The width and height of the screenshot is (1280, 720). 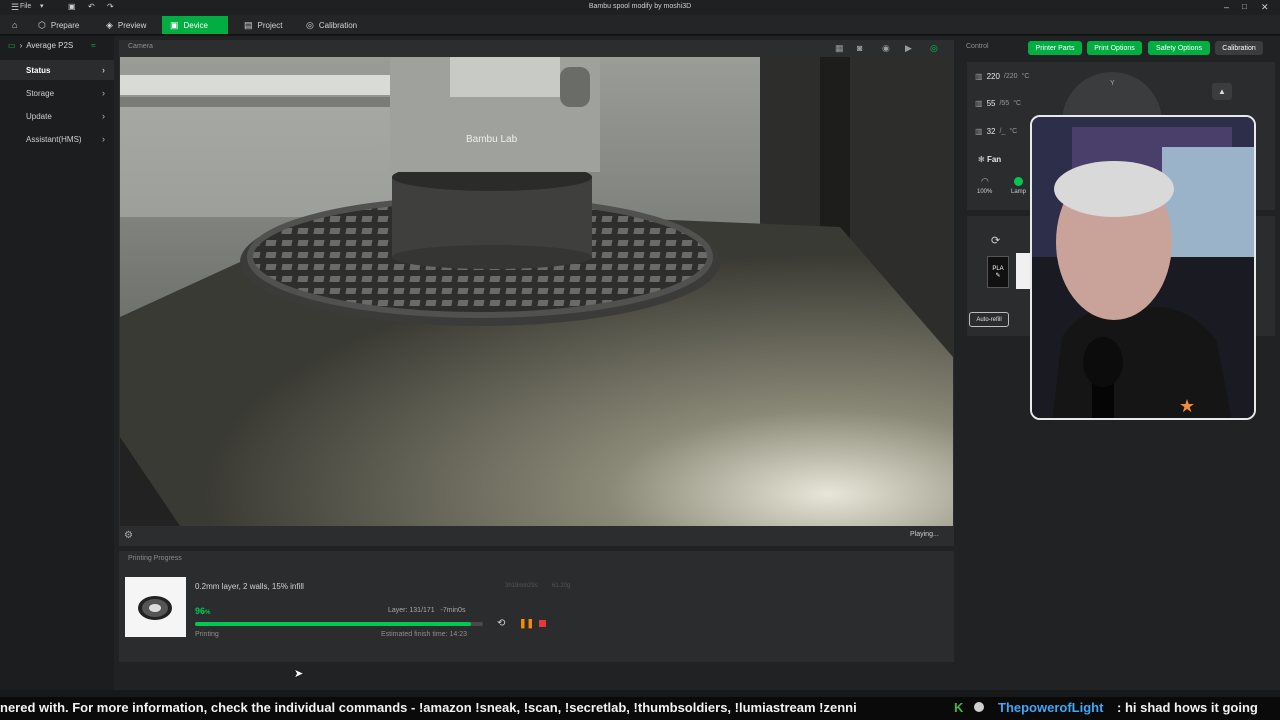 I want to click on snapshot-icon: ◉, so click(x=886, y=48).